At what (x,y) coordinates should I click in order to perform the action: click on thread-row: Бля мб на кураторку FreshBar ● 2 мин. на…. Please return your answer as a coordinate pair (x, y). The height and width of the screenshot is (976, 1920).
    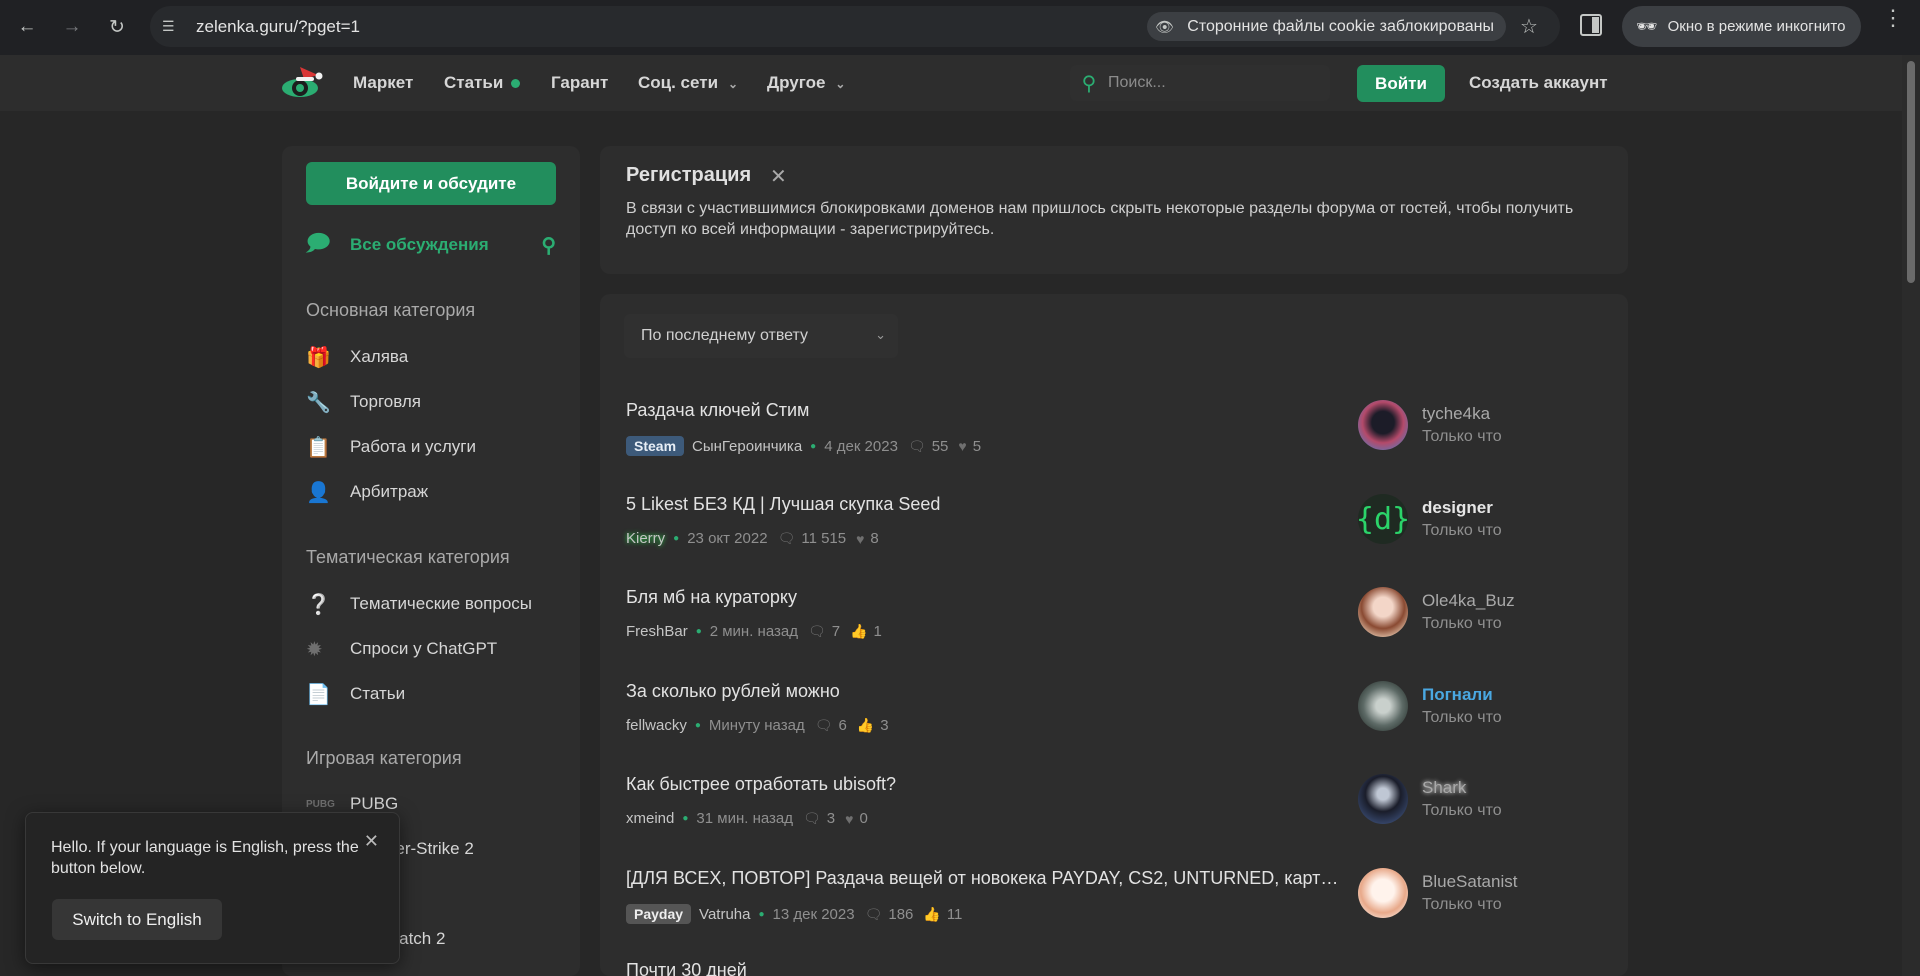
    Looking at the image, I should click on (1116, 627).